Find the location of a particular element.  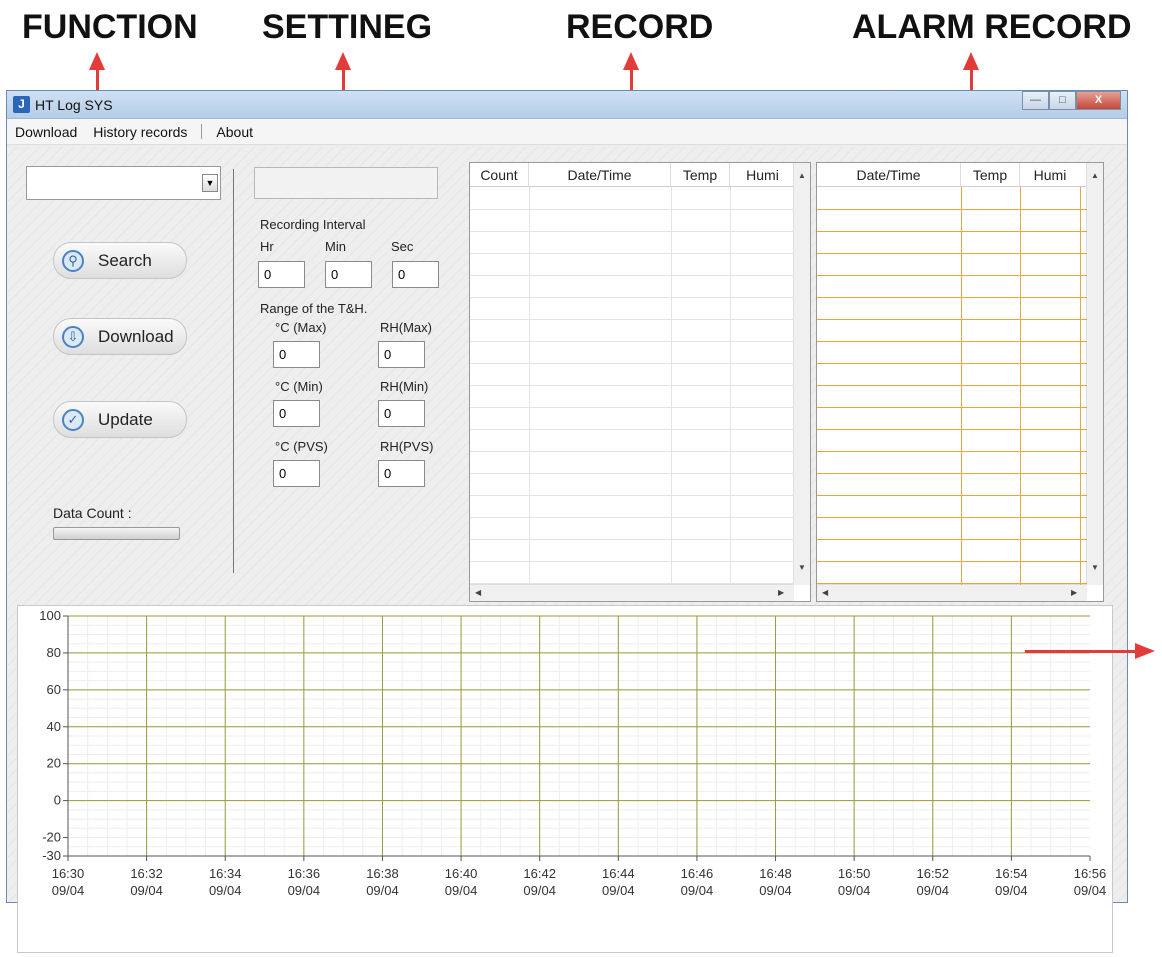

c-pvs-input: 0 is located at coordinates (296, 473).